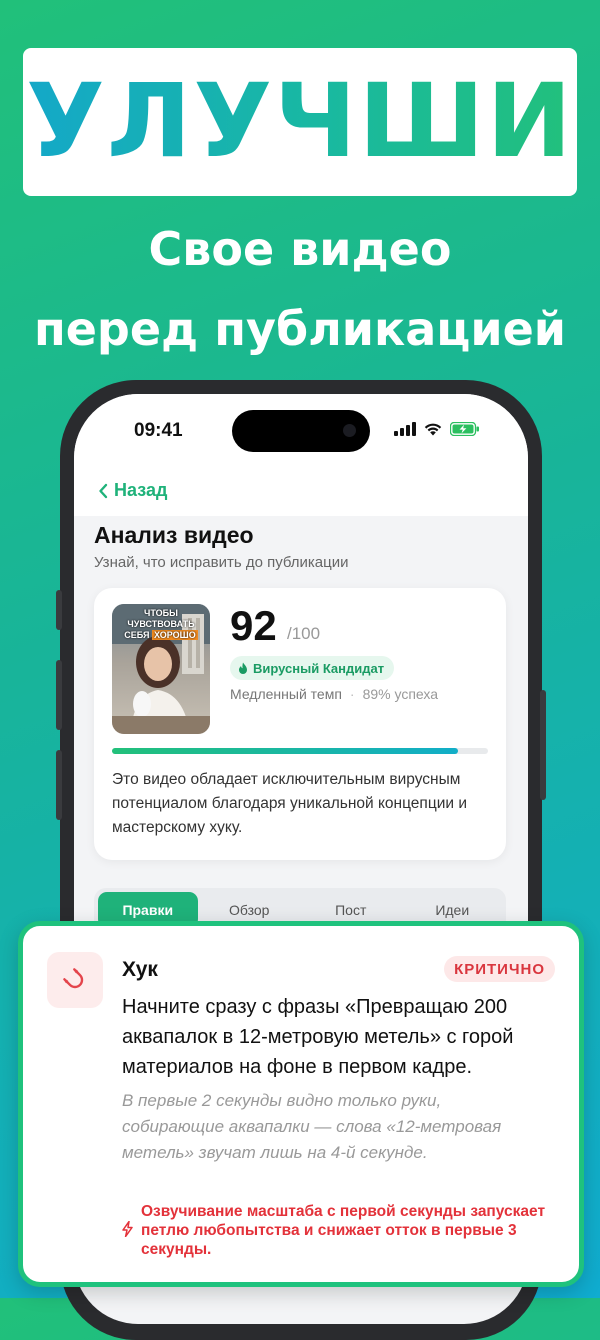 Image resolution: width=600 pixels, height=1340 pixels. I want to click on wifi-icon, so click(433, 429).